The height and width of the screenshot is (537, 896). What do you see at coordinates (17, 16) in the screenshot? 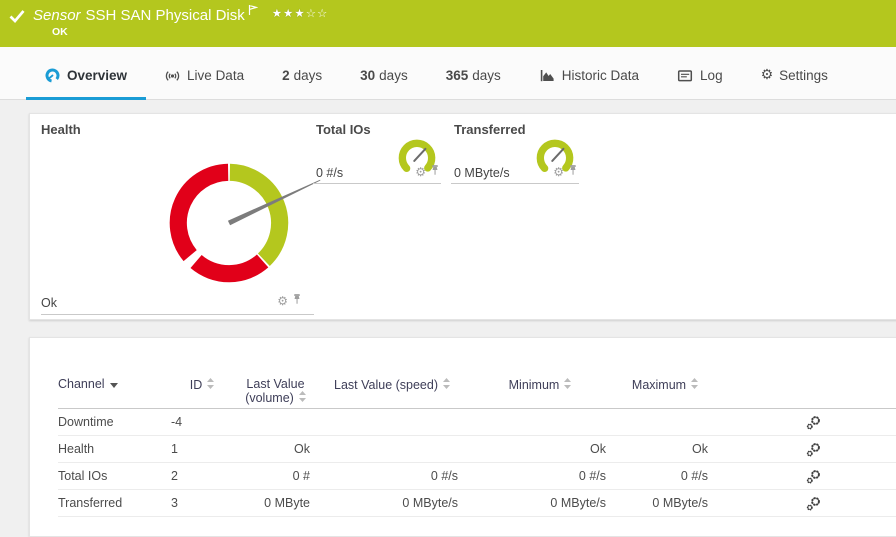
I see `ok-check-icon` at bounding box center [17, 16].